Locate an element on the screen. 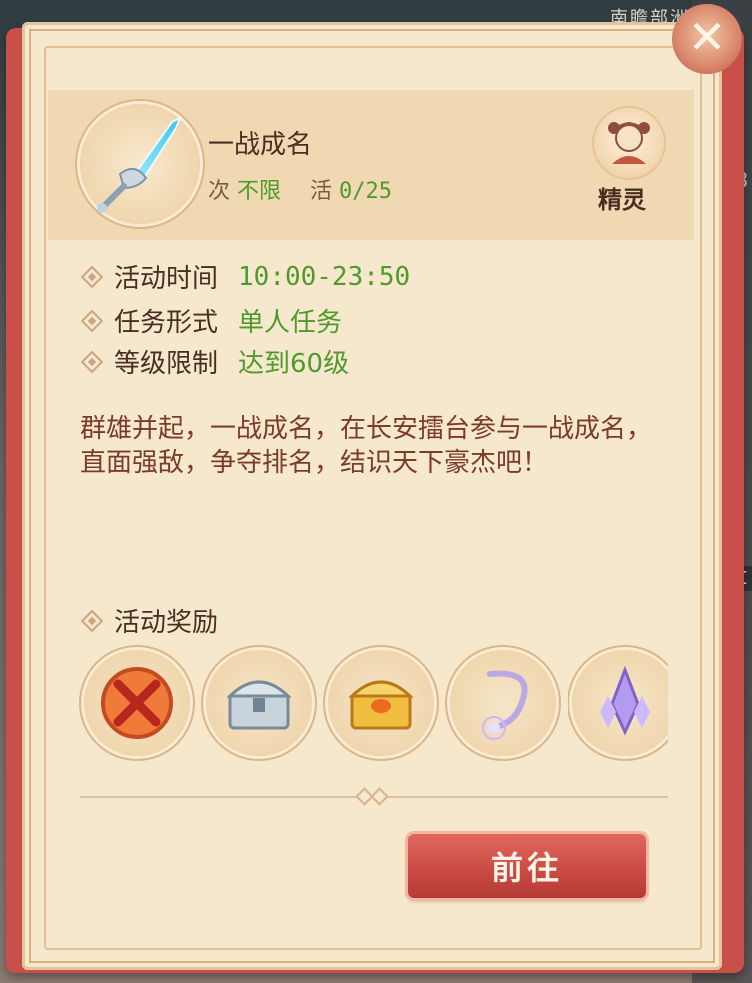 The height and width of the screenshot is (983, 752). activity-stats: 次 不限 活 0/25 is located at coordinates (311, 189).